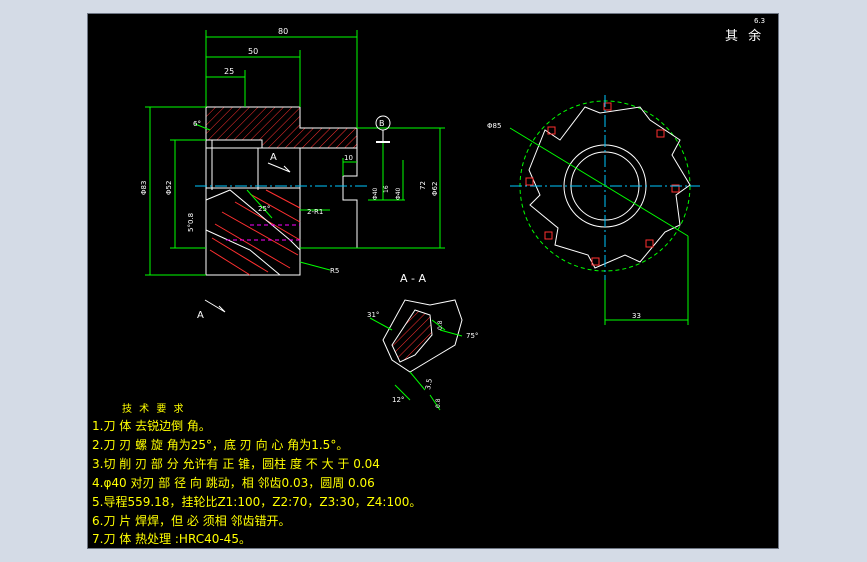 This screenshot has width=867, height=562. What do you see at coordinates (229, 71) in the screenshot?
I see `dim-25: 25` at bounding box center [229, 71].